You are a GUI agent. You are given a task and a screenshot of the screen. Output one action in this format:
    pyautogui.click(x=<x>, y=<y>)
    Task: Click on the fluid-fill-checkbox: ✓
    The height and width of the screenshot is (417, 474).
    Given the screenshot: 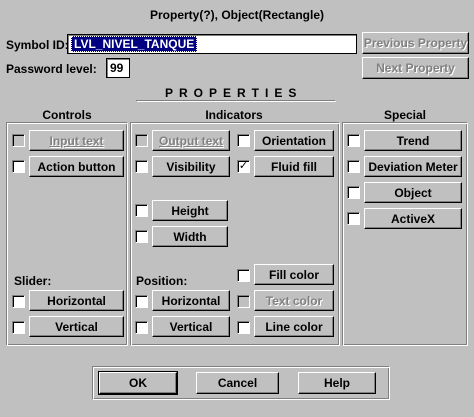 What is the action you would take?
    pyautogui.click(x=243, y=166)
    